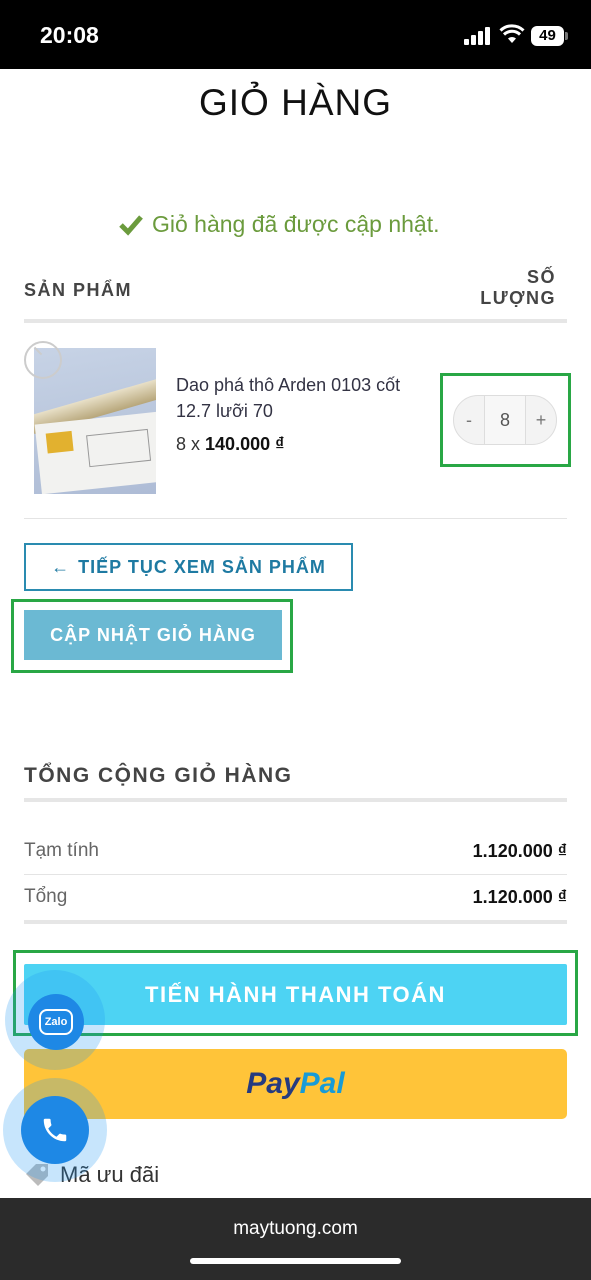 The image size is (591, 1280). I want to click on continue-shopping-button: ← TIẾP TỤC XEM SẢN PHẨM, so click(188, 567).